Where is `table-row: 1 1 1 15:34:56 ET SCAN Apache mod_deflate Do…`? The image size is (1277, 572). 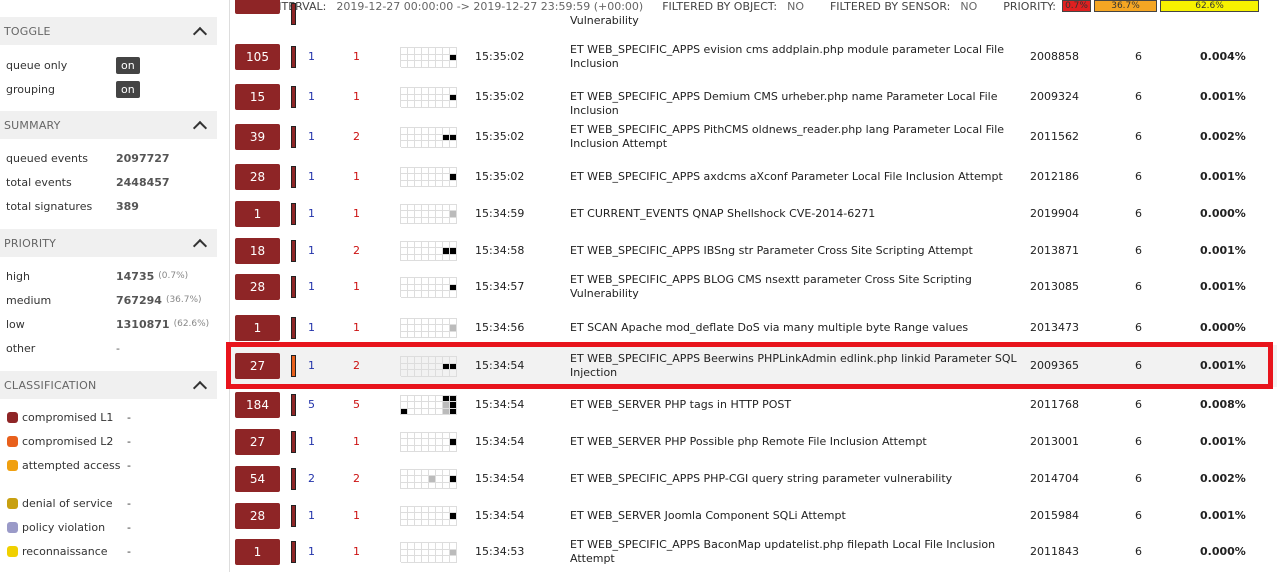 table-row: 1 1 1 15:34:56 ET SCAN Apache mod_deflate Do… is located at coordinates (753, 327).